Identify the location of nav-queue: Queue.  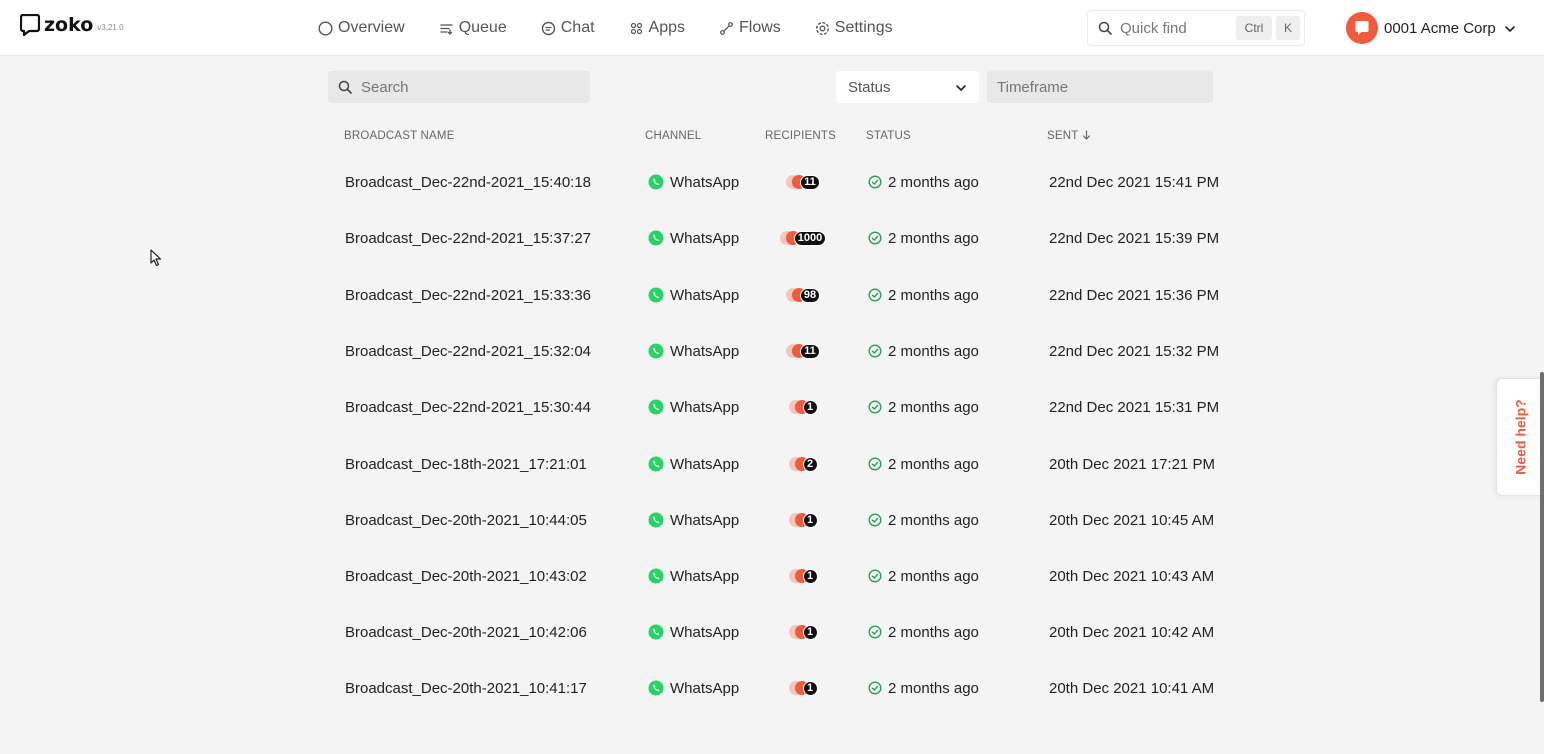
(473, 28).